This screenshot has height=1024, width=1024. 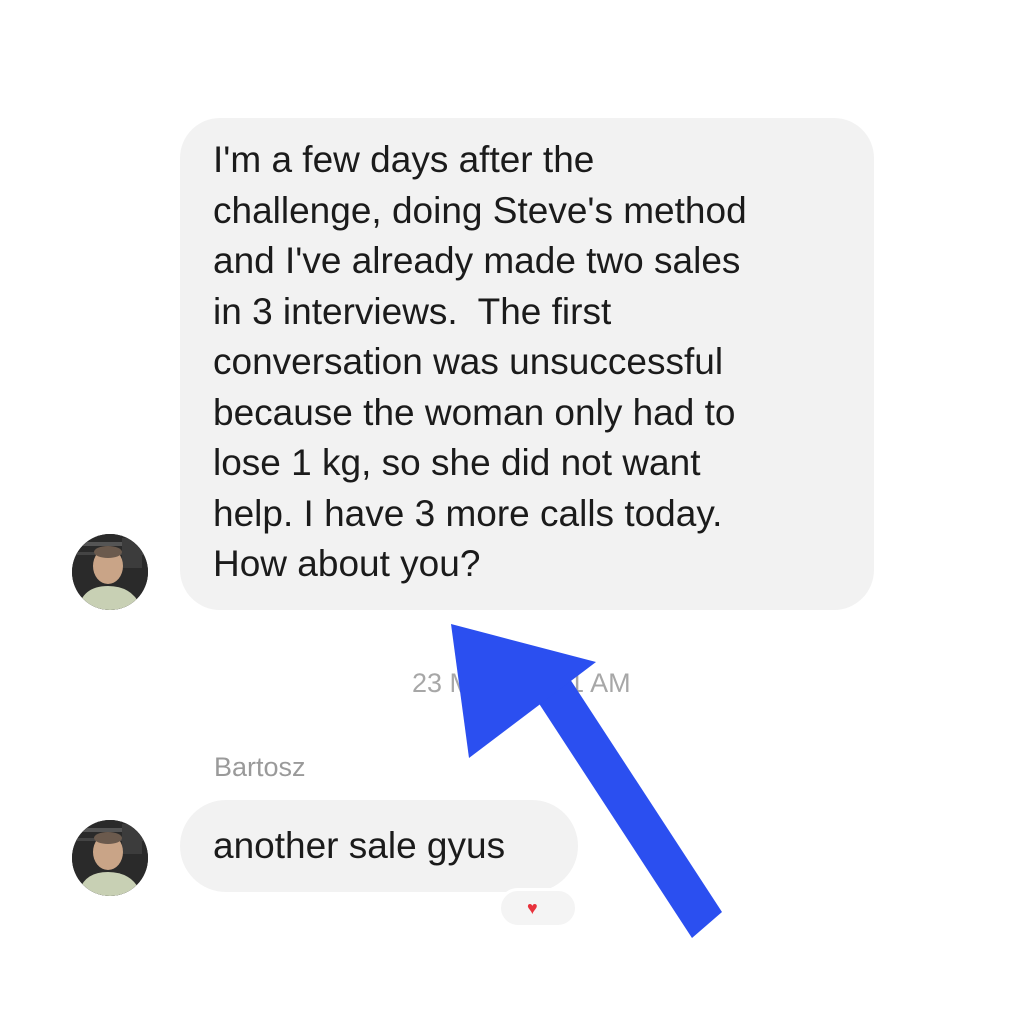 I want to click on message-line: help. I have 3 more calls today., so click(x=468, y=513).